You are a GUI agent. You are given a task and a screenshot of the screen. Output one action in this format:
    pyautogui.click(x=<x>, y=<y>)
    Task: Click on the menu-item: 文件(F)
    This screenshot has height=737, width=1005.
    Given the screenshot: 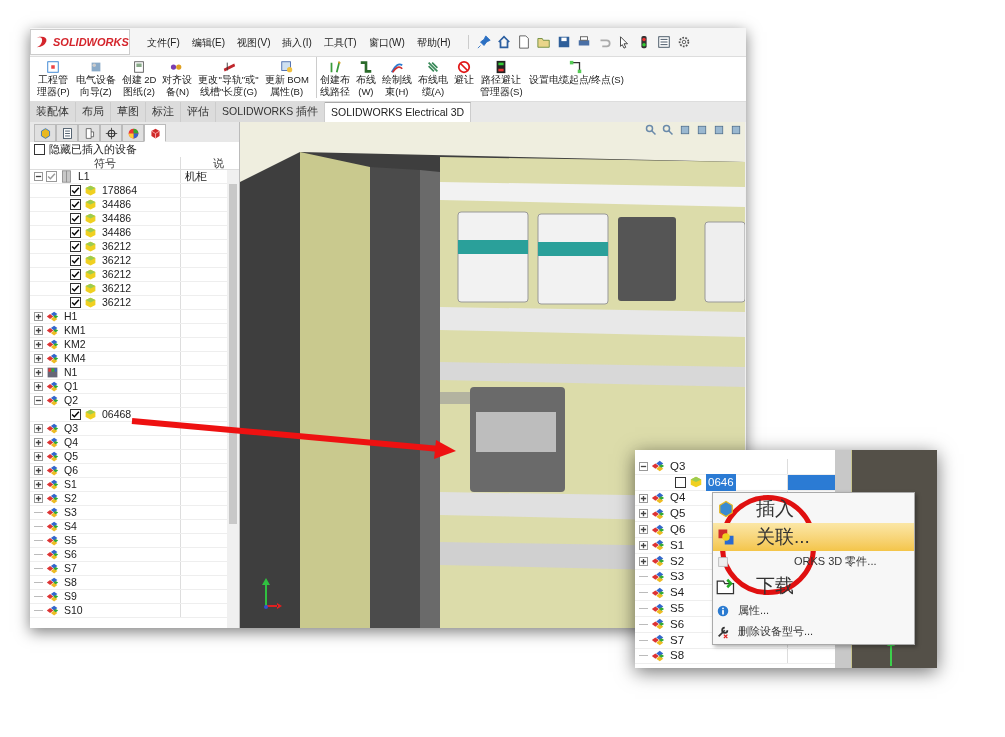 What is the action you would take?
    pyautogui.click(x=163, y=42)
    